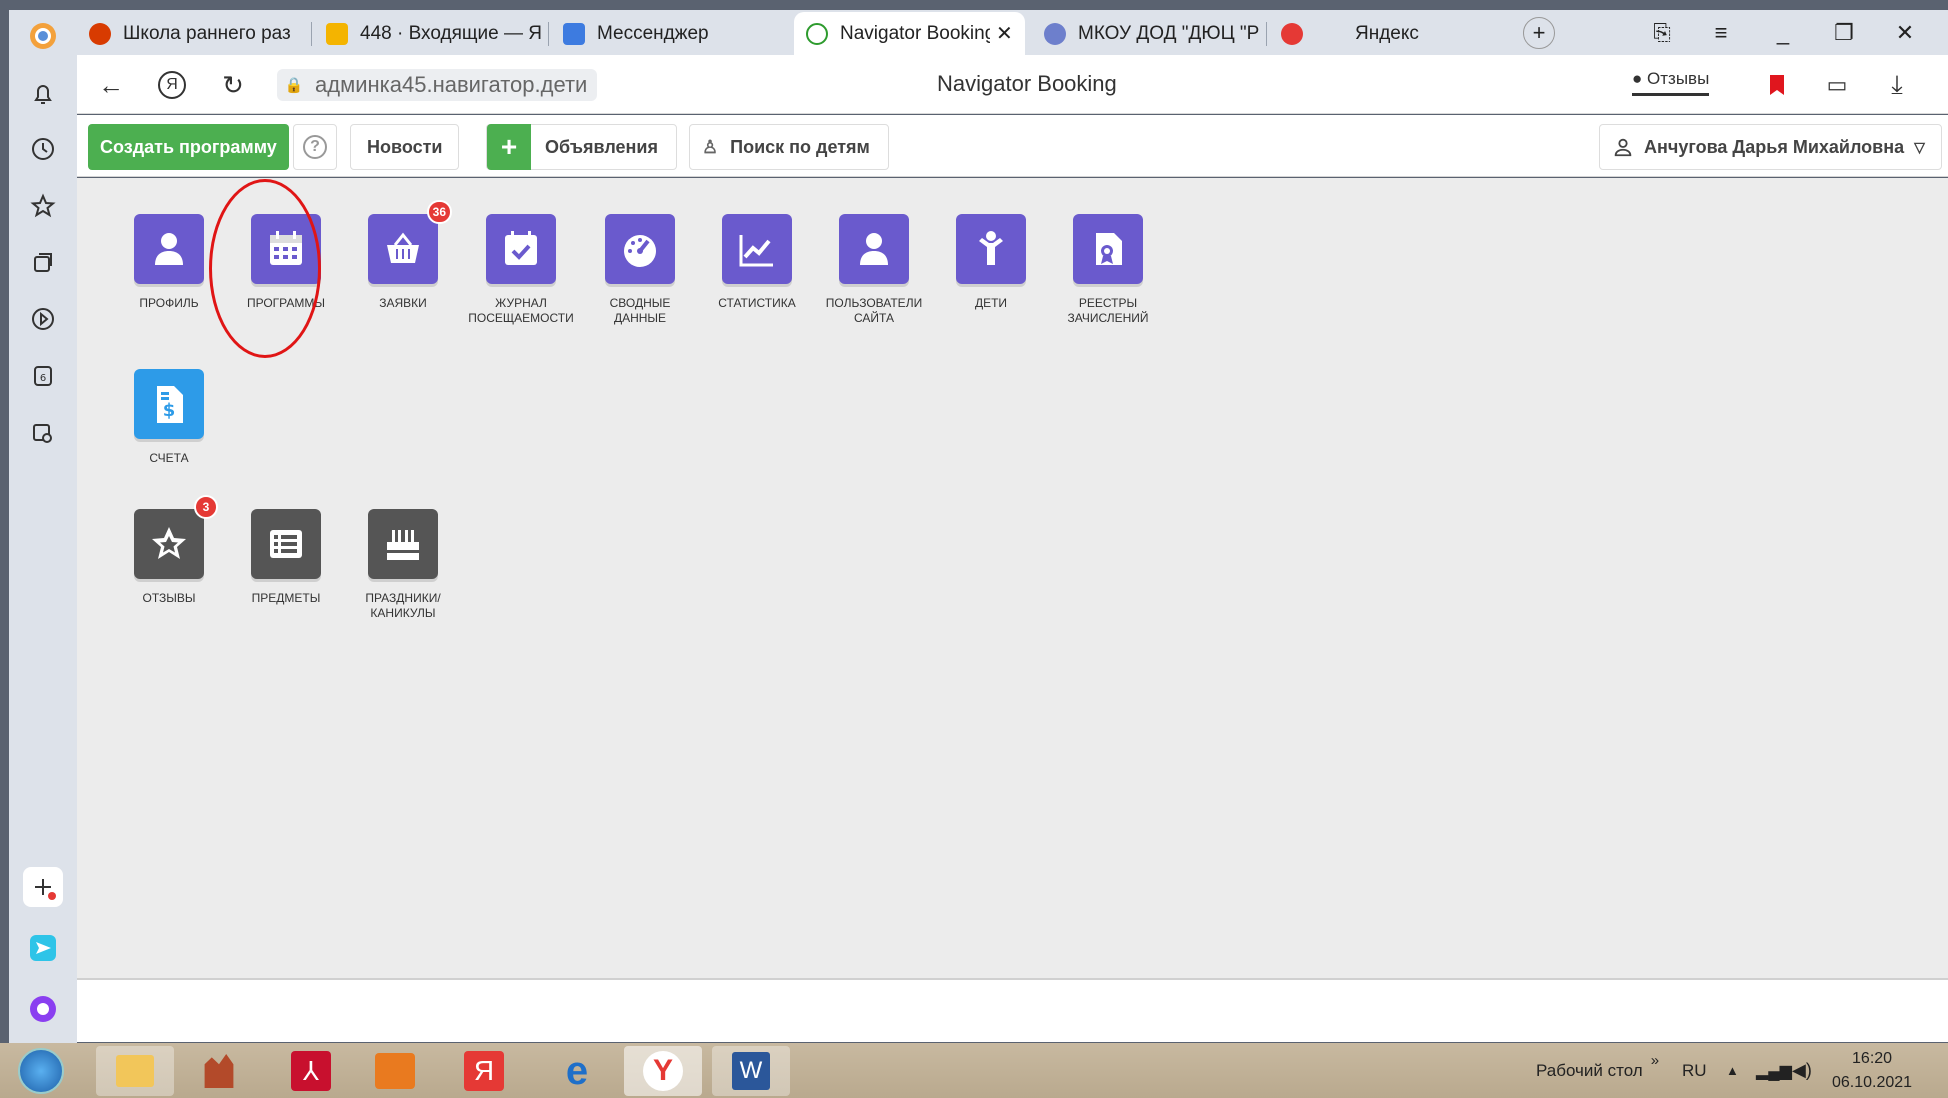 The height and width of the screenshot is (1098, 1948). Describe the element at coordinates (169, 303) in the screenshot. I see `tile-label: ПРОФИЛЬ` at that location.